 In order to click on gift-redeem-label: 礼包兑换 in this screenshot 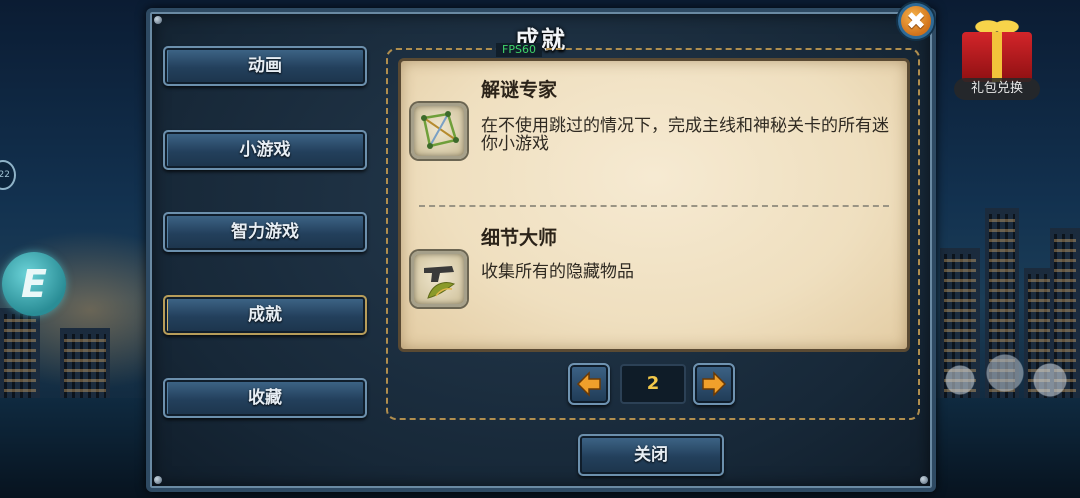, I will do `click(997, 89)`.